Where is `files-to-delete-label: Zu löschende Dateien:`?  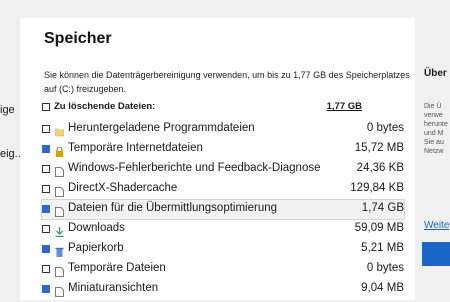
files-to-delete-label: Zu löschende Dateien: is located at coordinates (105, 106).